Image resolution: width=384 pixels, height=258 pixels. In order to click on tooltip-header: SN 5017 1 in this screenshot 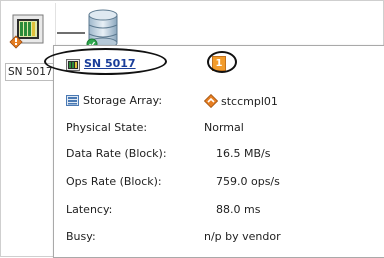, I will do `click(214, 62)`.